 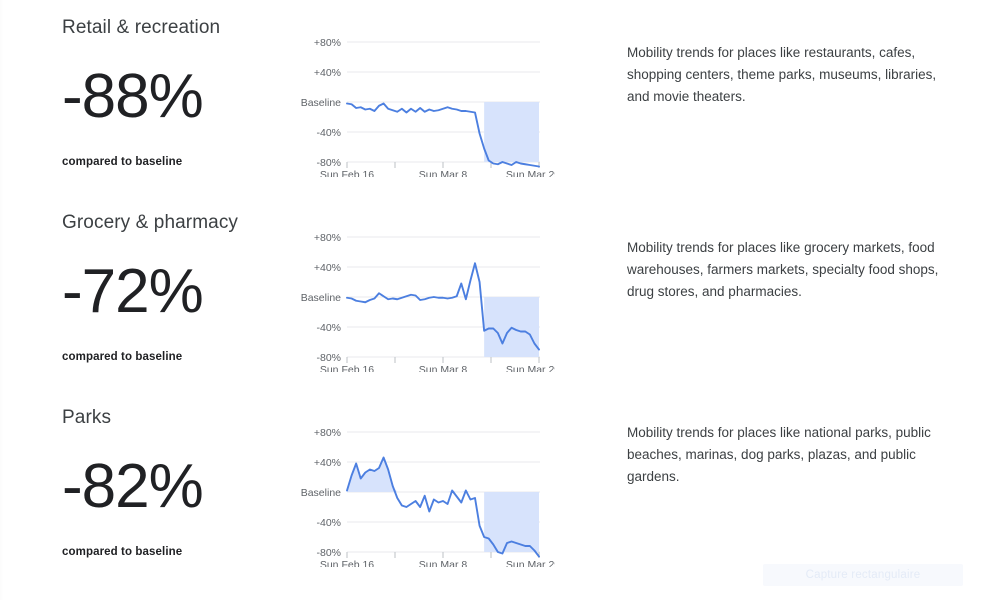 What do you see at coordinates (141, 27) in the screenshot?
I see `category-title: Retail & recreation` at bounding box center [141, 27].